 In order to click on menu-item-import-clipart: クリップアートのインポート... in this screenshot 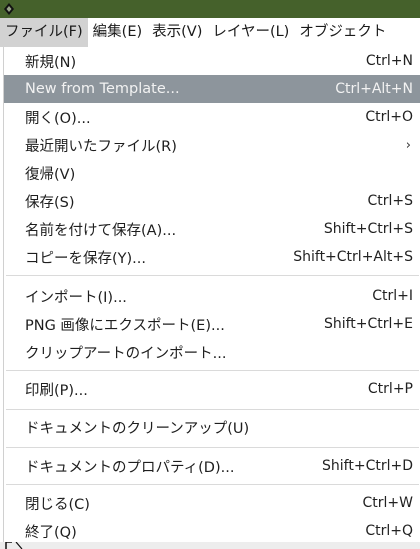, I will do `click(212, 352)`.